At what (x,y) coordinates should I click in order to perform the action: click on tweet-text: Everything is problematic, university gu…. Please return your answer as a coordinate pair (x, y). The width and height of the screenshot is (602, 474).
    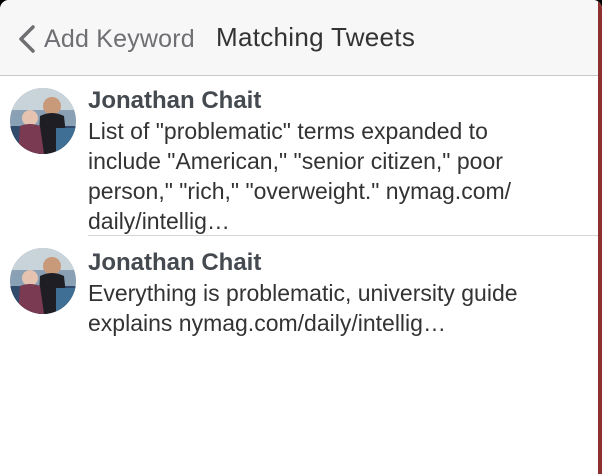
    Looking at the image, I should click on (303, 308).